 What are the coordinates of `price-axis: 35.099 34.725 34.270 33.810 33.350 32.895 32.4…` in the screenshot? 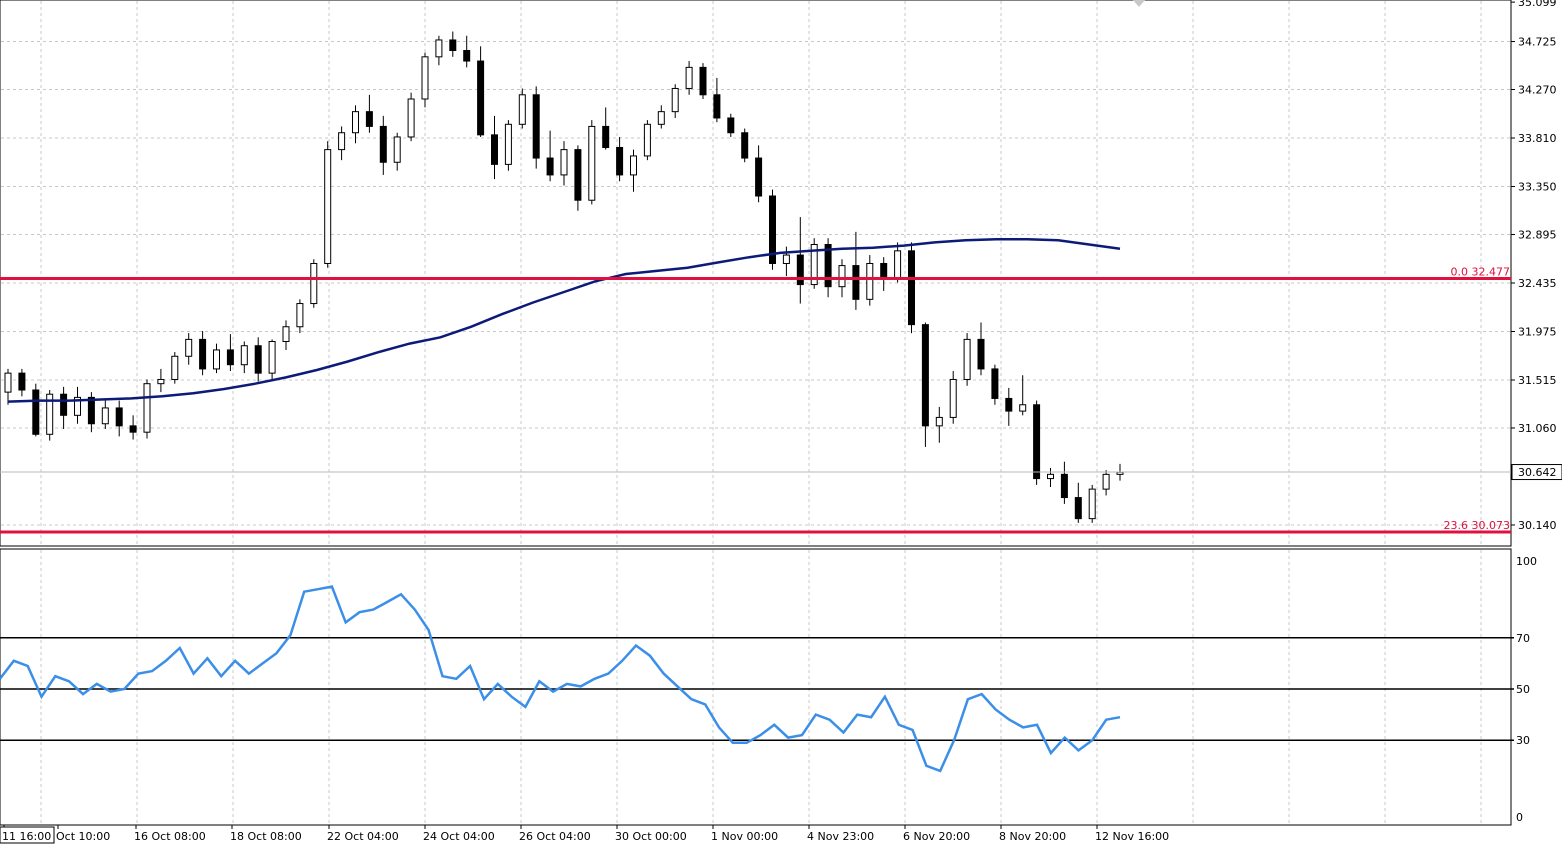 It's located at (1534, 266).